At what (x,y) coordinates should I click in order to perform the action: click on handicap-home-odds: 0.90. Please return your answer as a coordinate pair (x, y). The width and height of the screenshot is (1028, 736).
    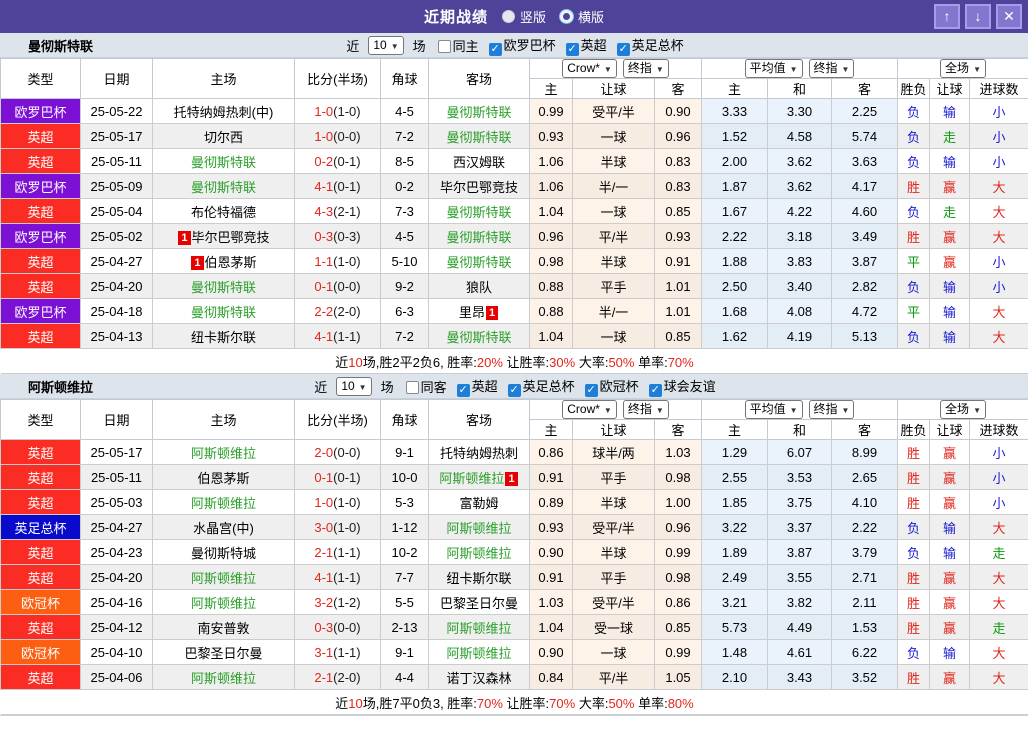
    Looking at the image, I should click on (551, 652).